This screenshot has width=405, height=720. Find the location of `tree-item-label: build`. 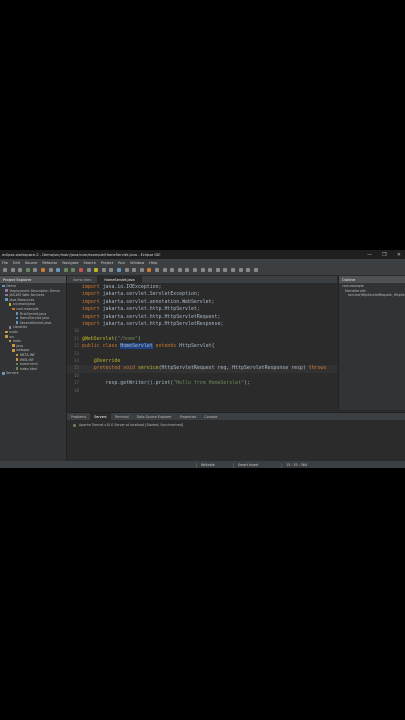

tree-item-label: build is located at coordinates (13, 331).